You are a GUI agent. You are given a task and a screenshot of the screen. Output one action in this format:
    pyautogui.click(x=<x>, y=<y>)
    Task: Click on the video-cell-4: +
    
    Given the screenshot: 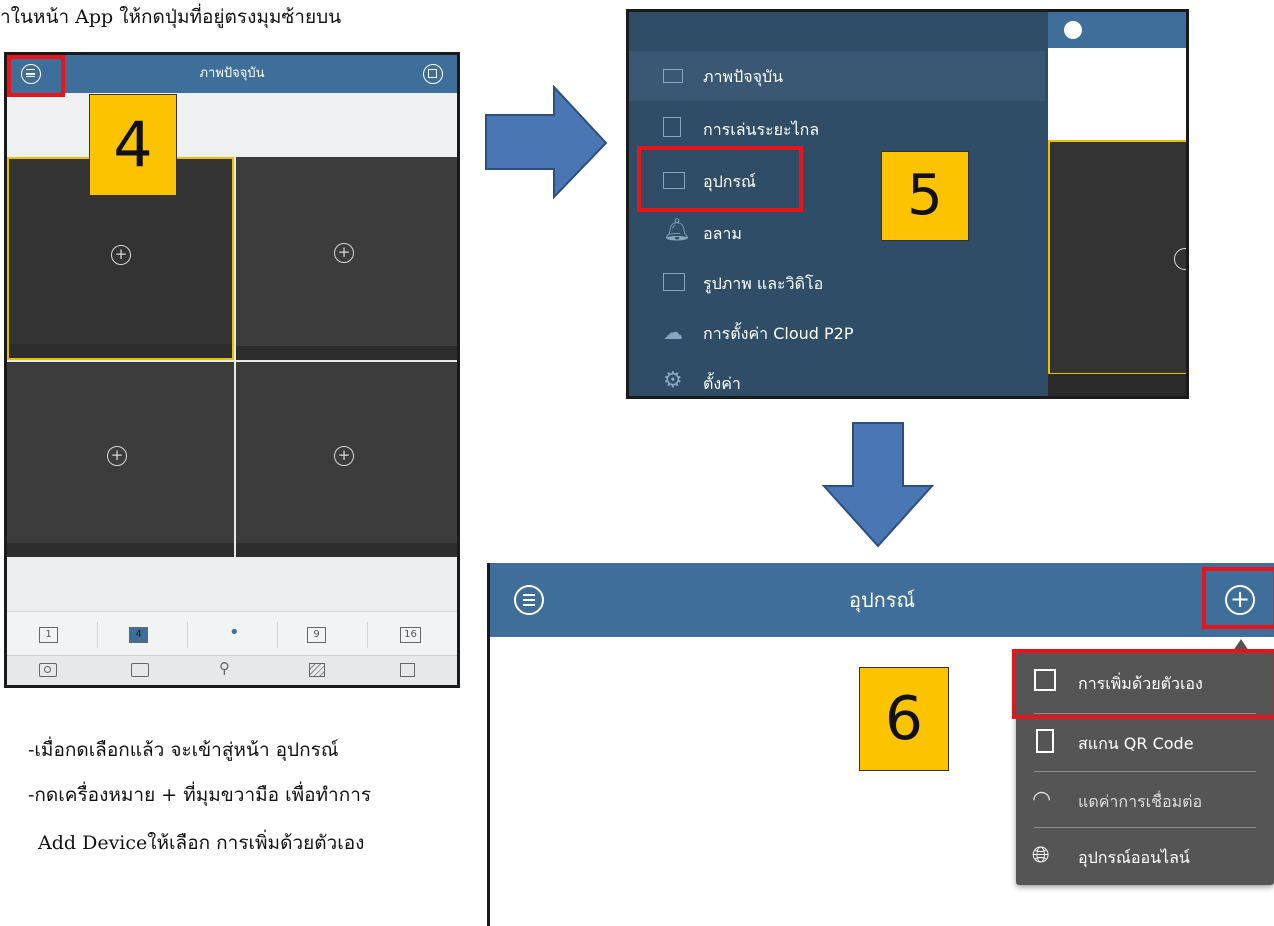 What is the action you would take?
    pyautogui.click(x=346, y=459)
    